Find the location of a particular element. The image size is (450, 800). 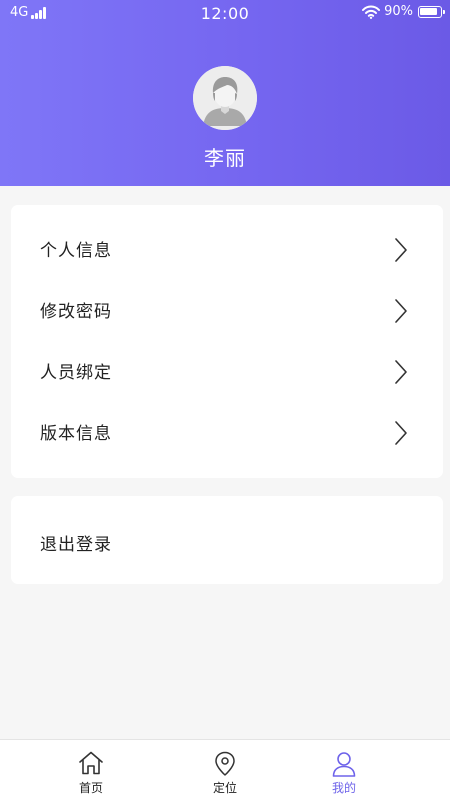

tab-label: 定位 is located at coordinates (224, 788).